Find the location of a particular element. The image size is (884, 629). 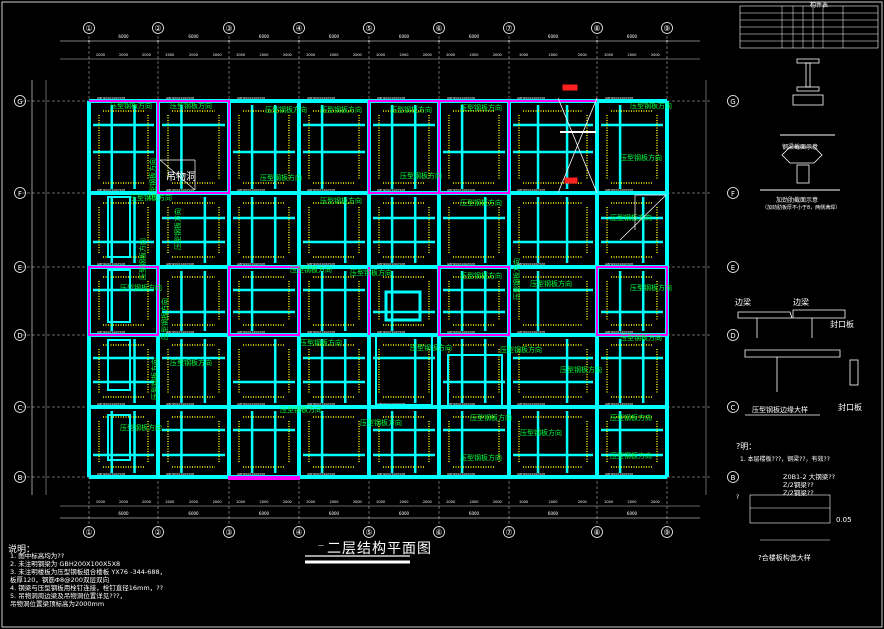

red-marker is located at coordinates (571, 180).